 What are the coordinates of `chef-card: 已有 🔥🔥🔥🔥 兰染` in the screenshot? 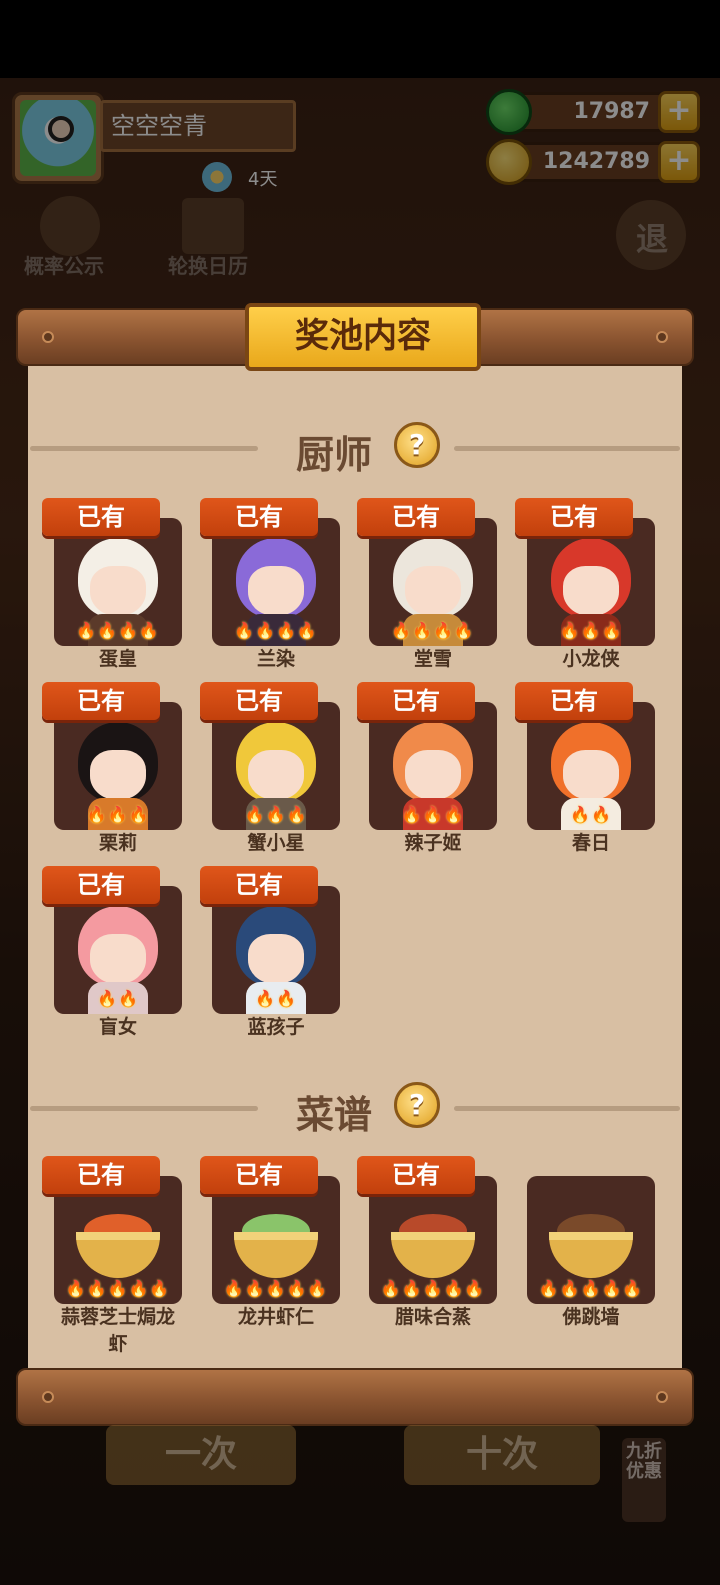 It's located at (270, 584).